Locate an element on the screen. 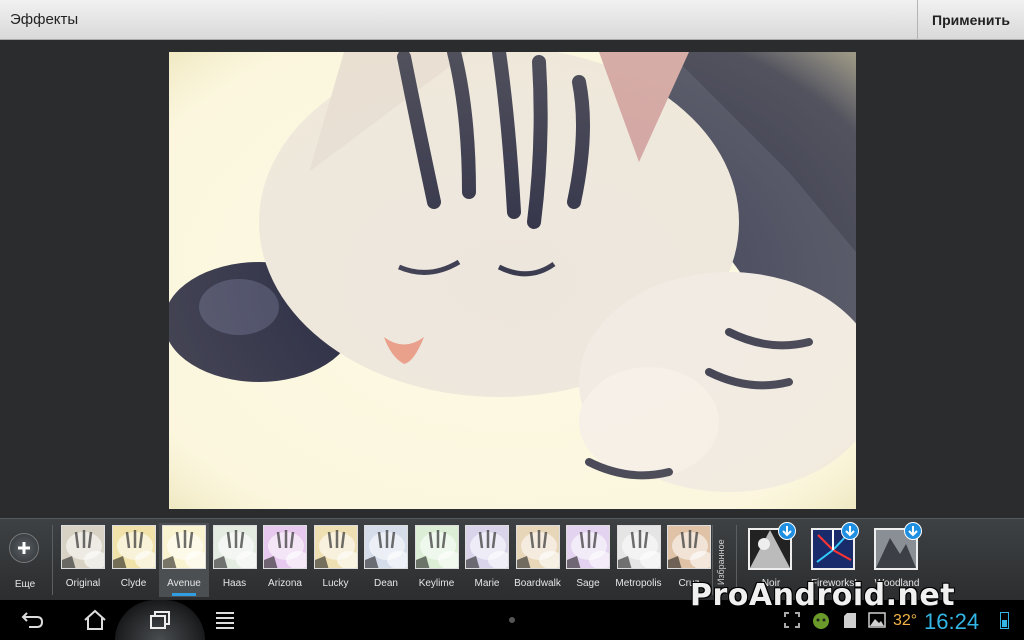  effect-avenue-thumb: Avenue is located at coordinates (184, 560).